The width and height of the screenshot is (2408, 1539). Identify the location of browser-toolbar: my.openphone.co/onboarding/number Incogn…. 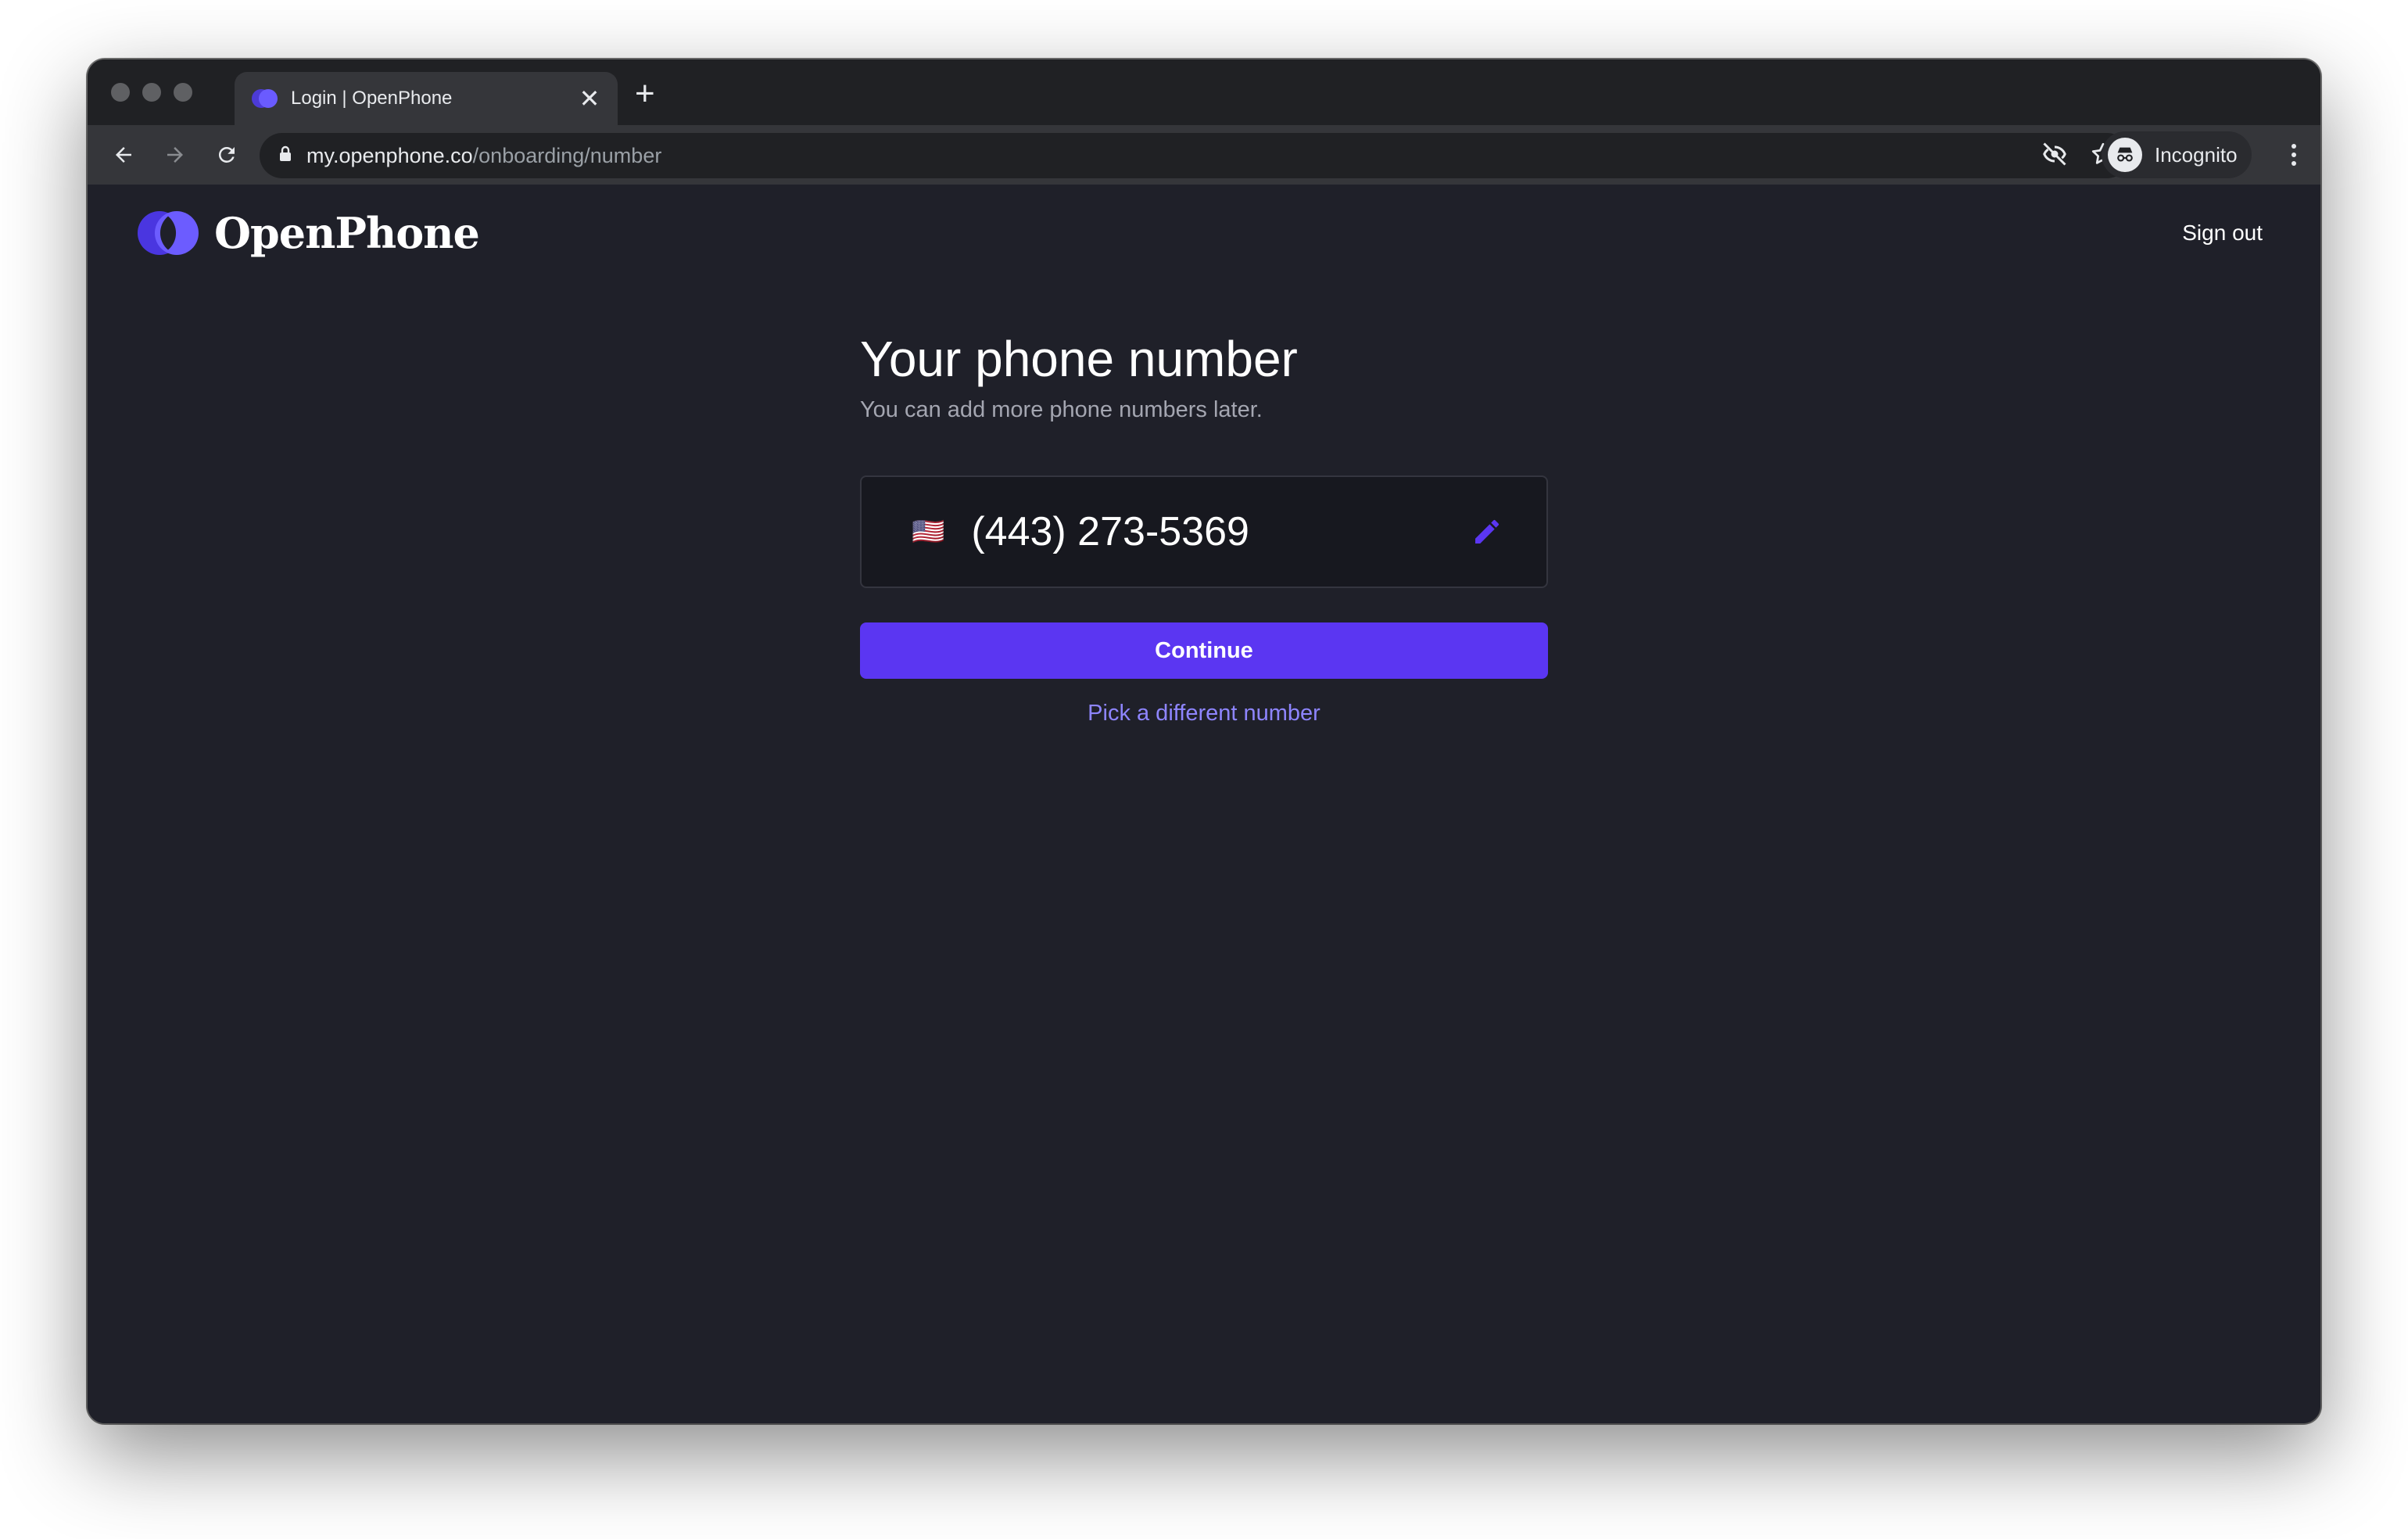
(1204, 155).